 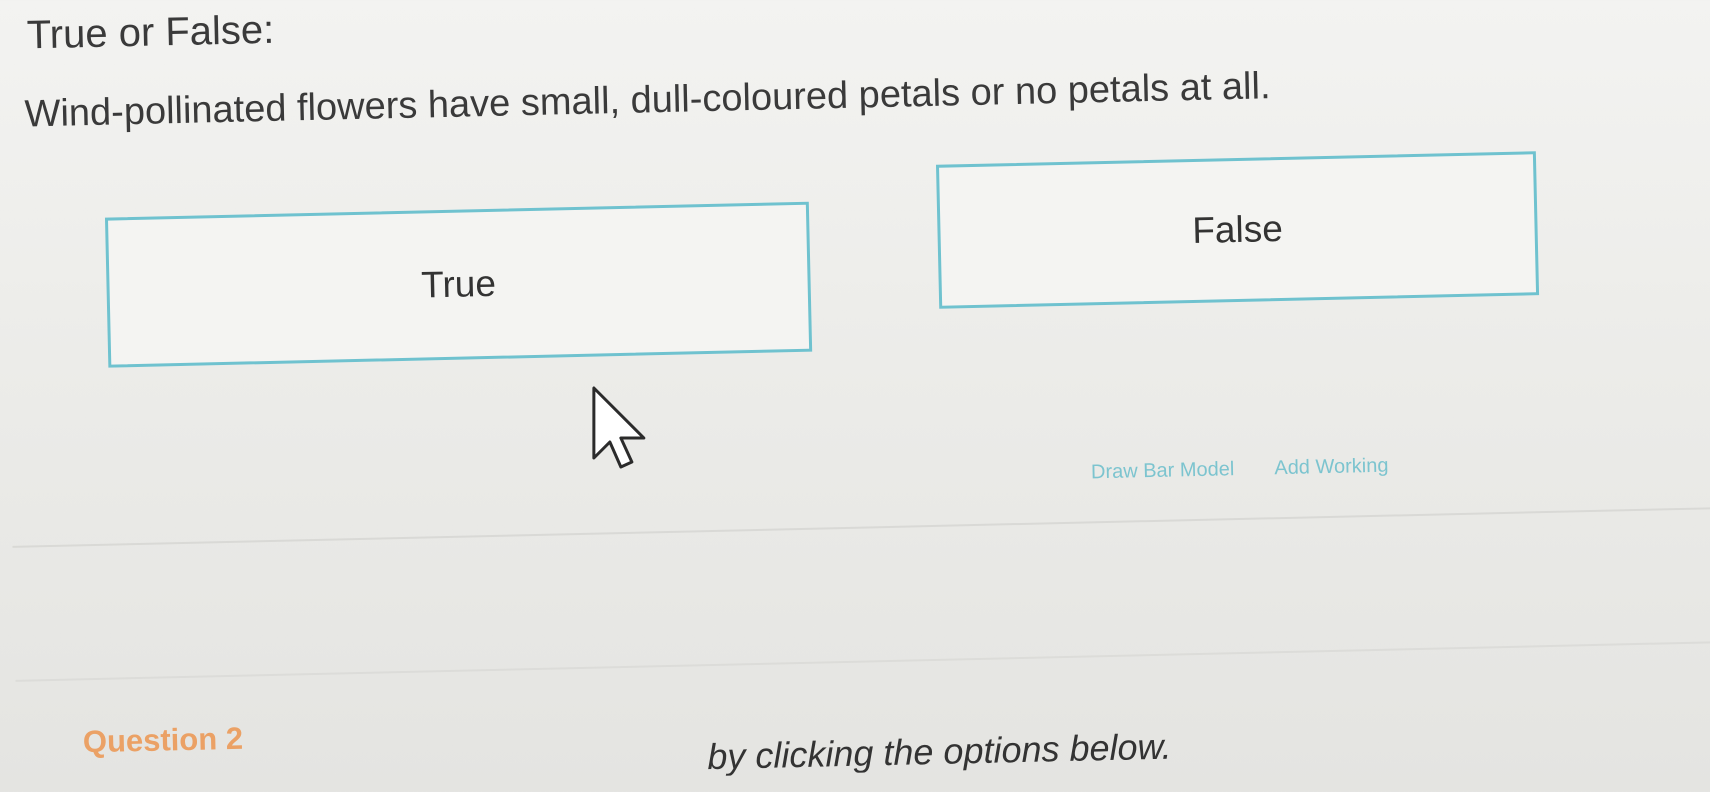 I want to click on question-2-instruction: by clicking the options below., so click(x=939, y=751).